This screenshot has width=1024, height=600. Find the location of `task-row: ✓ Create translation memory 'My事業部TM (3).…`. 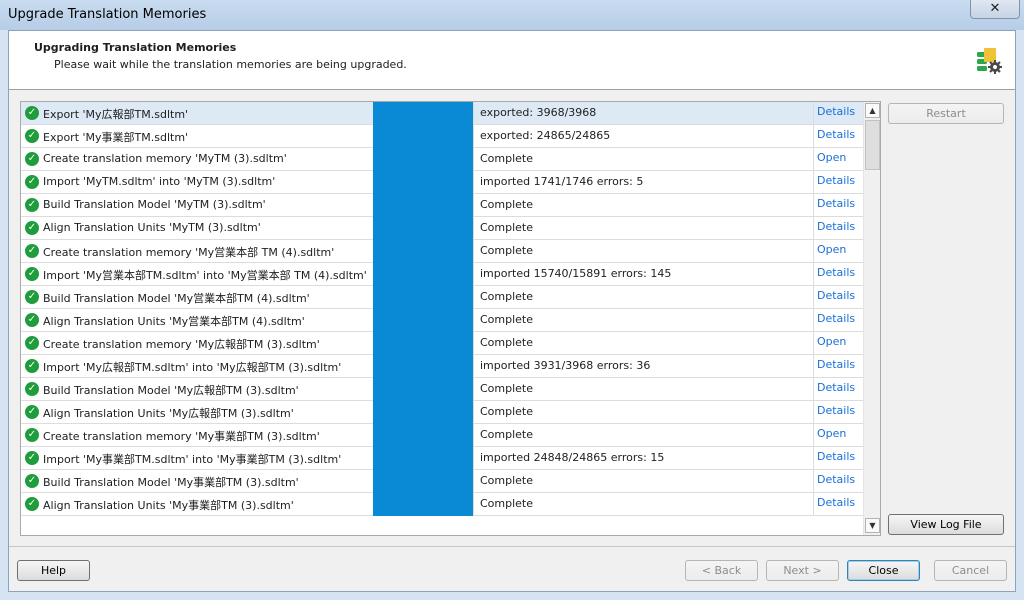

task-row: ✓ Create translation memory 'My事業部TM (3).… is located at coordinates (442, 435).